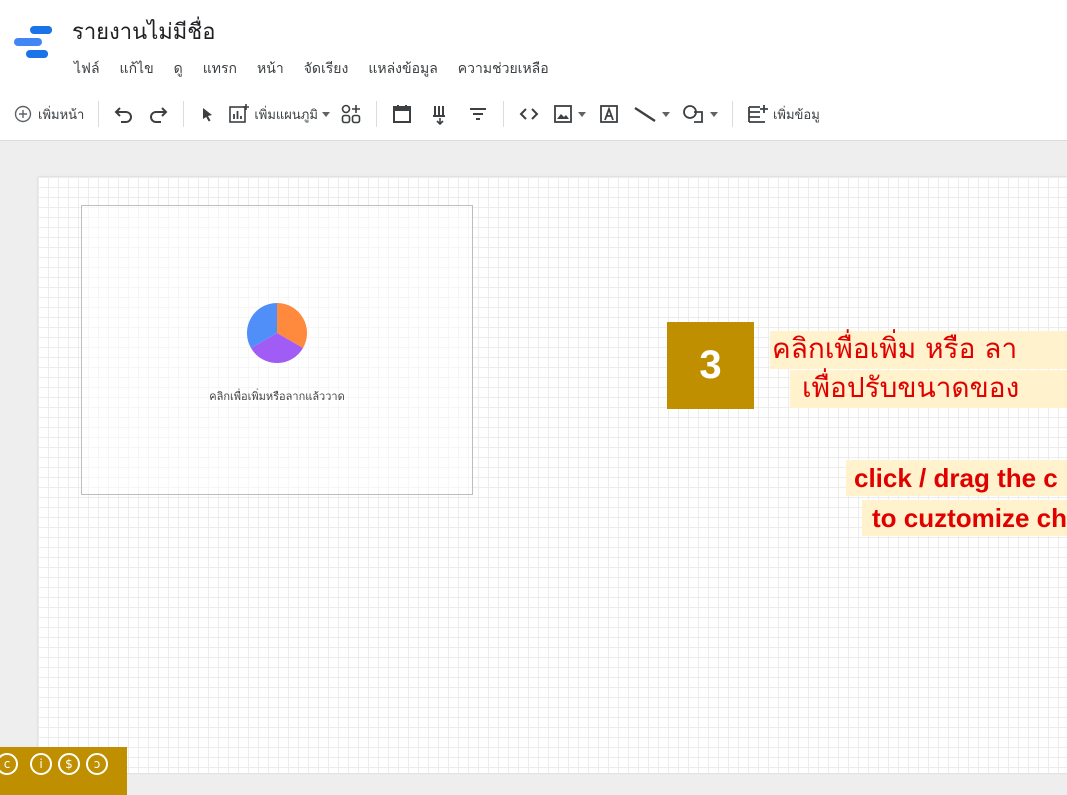 This screenshot has height=795, width=1067. I want to click on add-chart-icon, so click(239, 114).